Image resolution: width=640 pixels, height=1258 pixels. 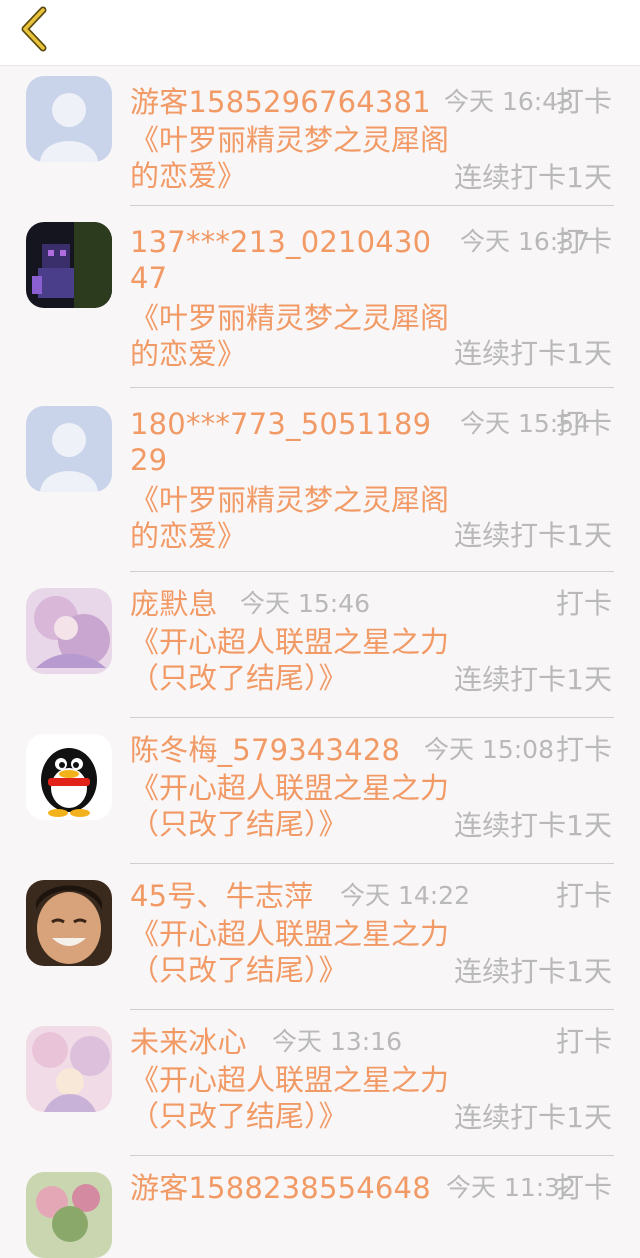 I want to click on user-name: 未来冰心, so click(x=188, y=1042).